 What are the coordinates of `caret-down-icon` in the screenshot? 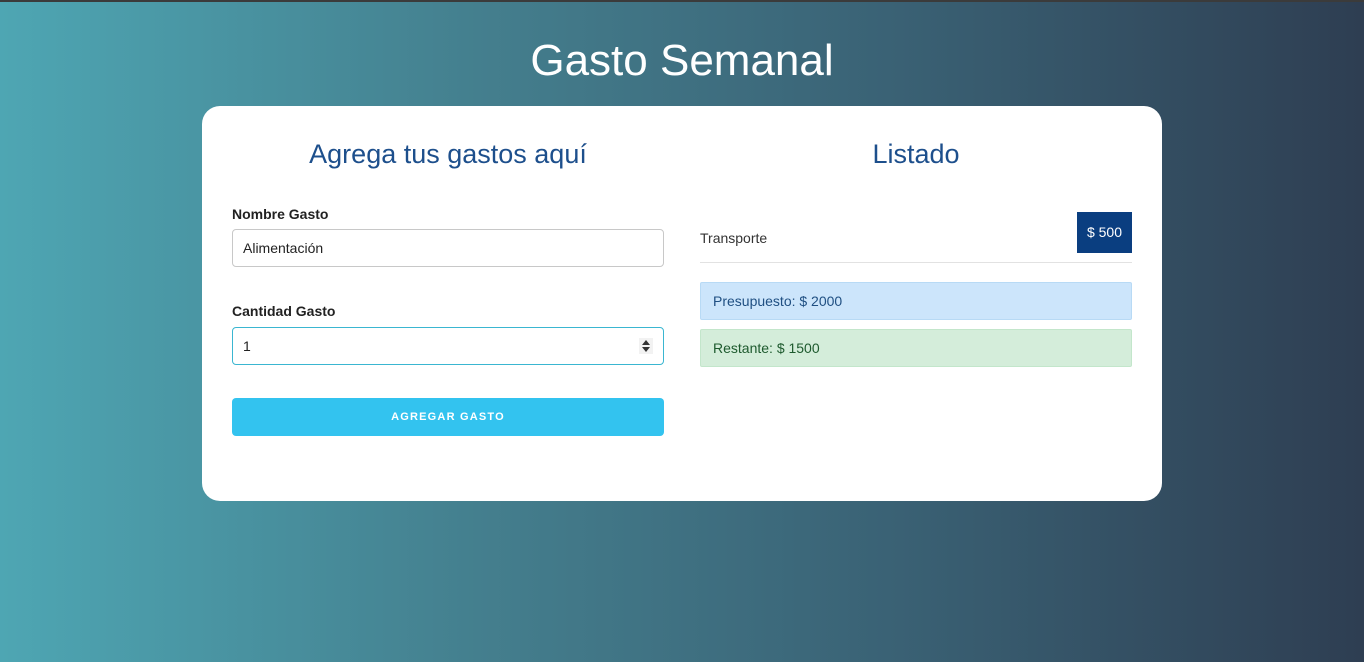 It's located at (646, 349).